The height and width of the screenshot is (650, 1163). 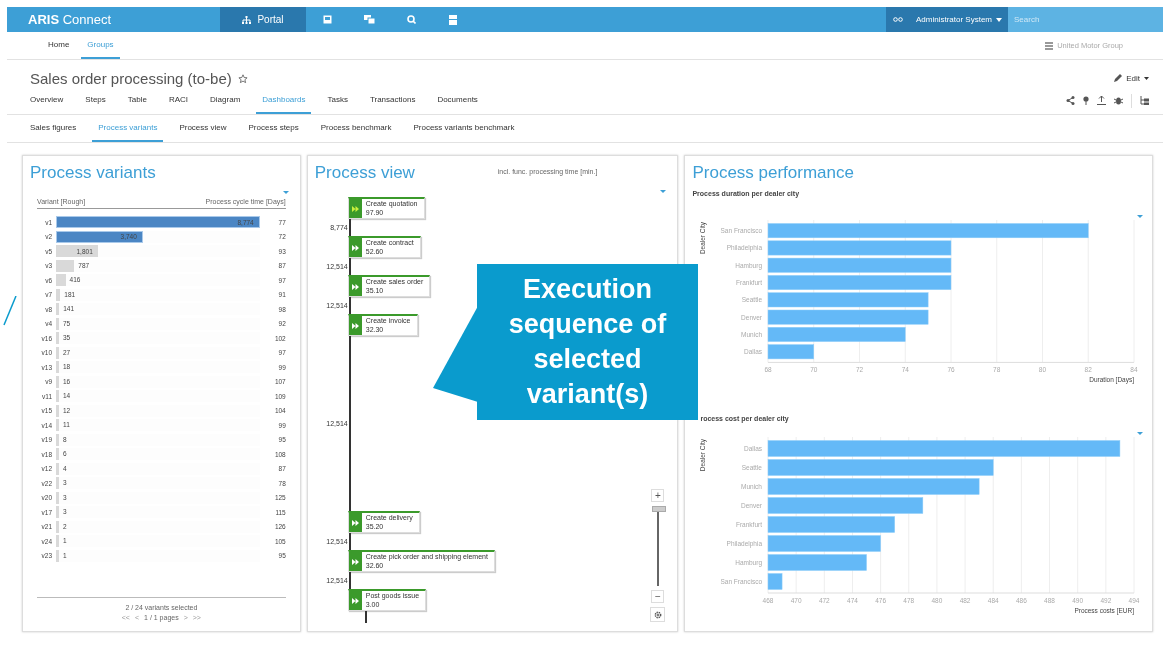 I want to click on zoom-in-button: +, so click(x=658, y=495).